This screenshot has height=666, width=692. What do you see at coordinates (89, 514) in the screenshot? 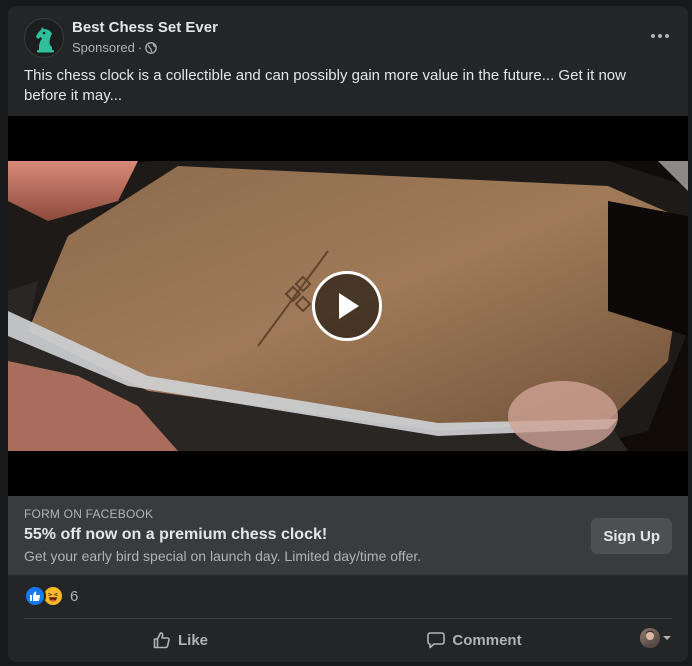
I see `cta-source-label: FORM ON FACEBOOK` at bounding box center [89, 514].